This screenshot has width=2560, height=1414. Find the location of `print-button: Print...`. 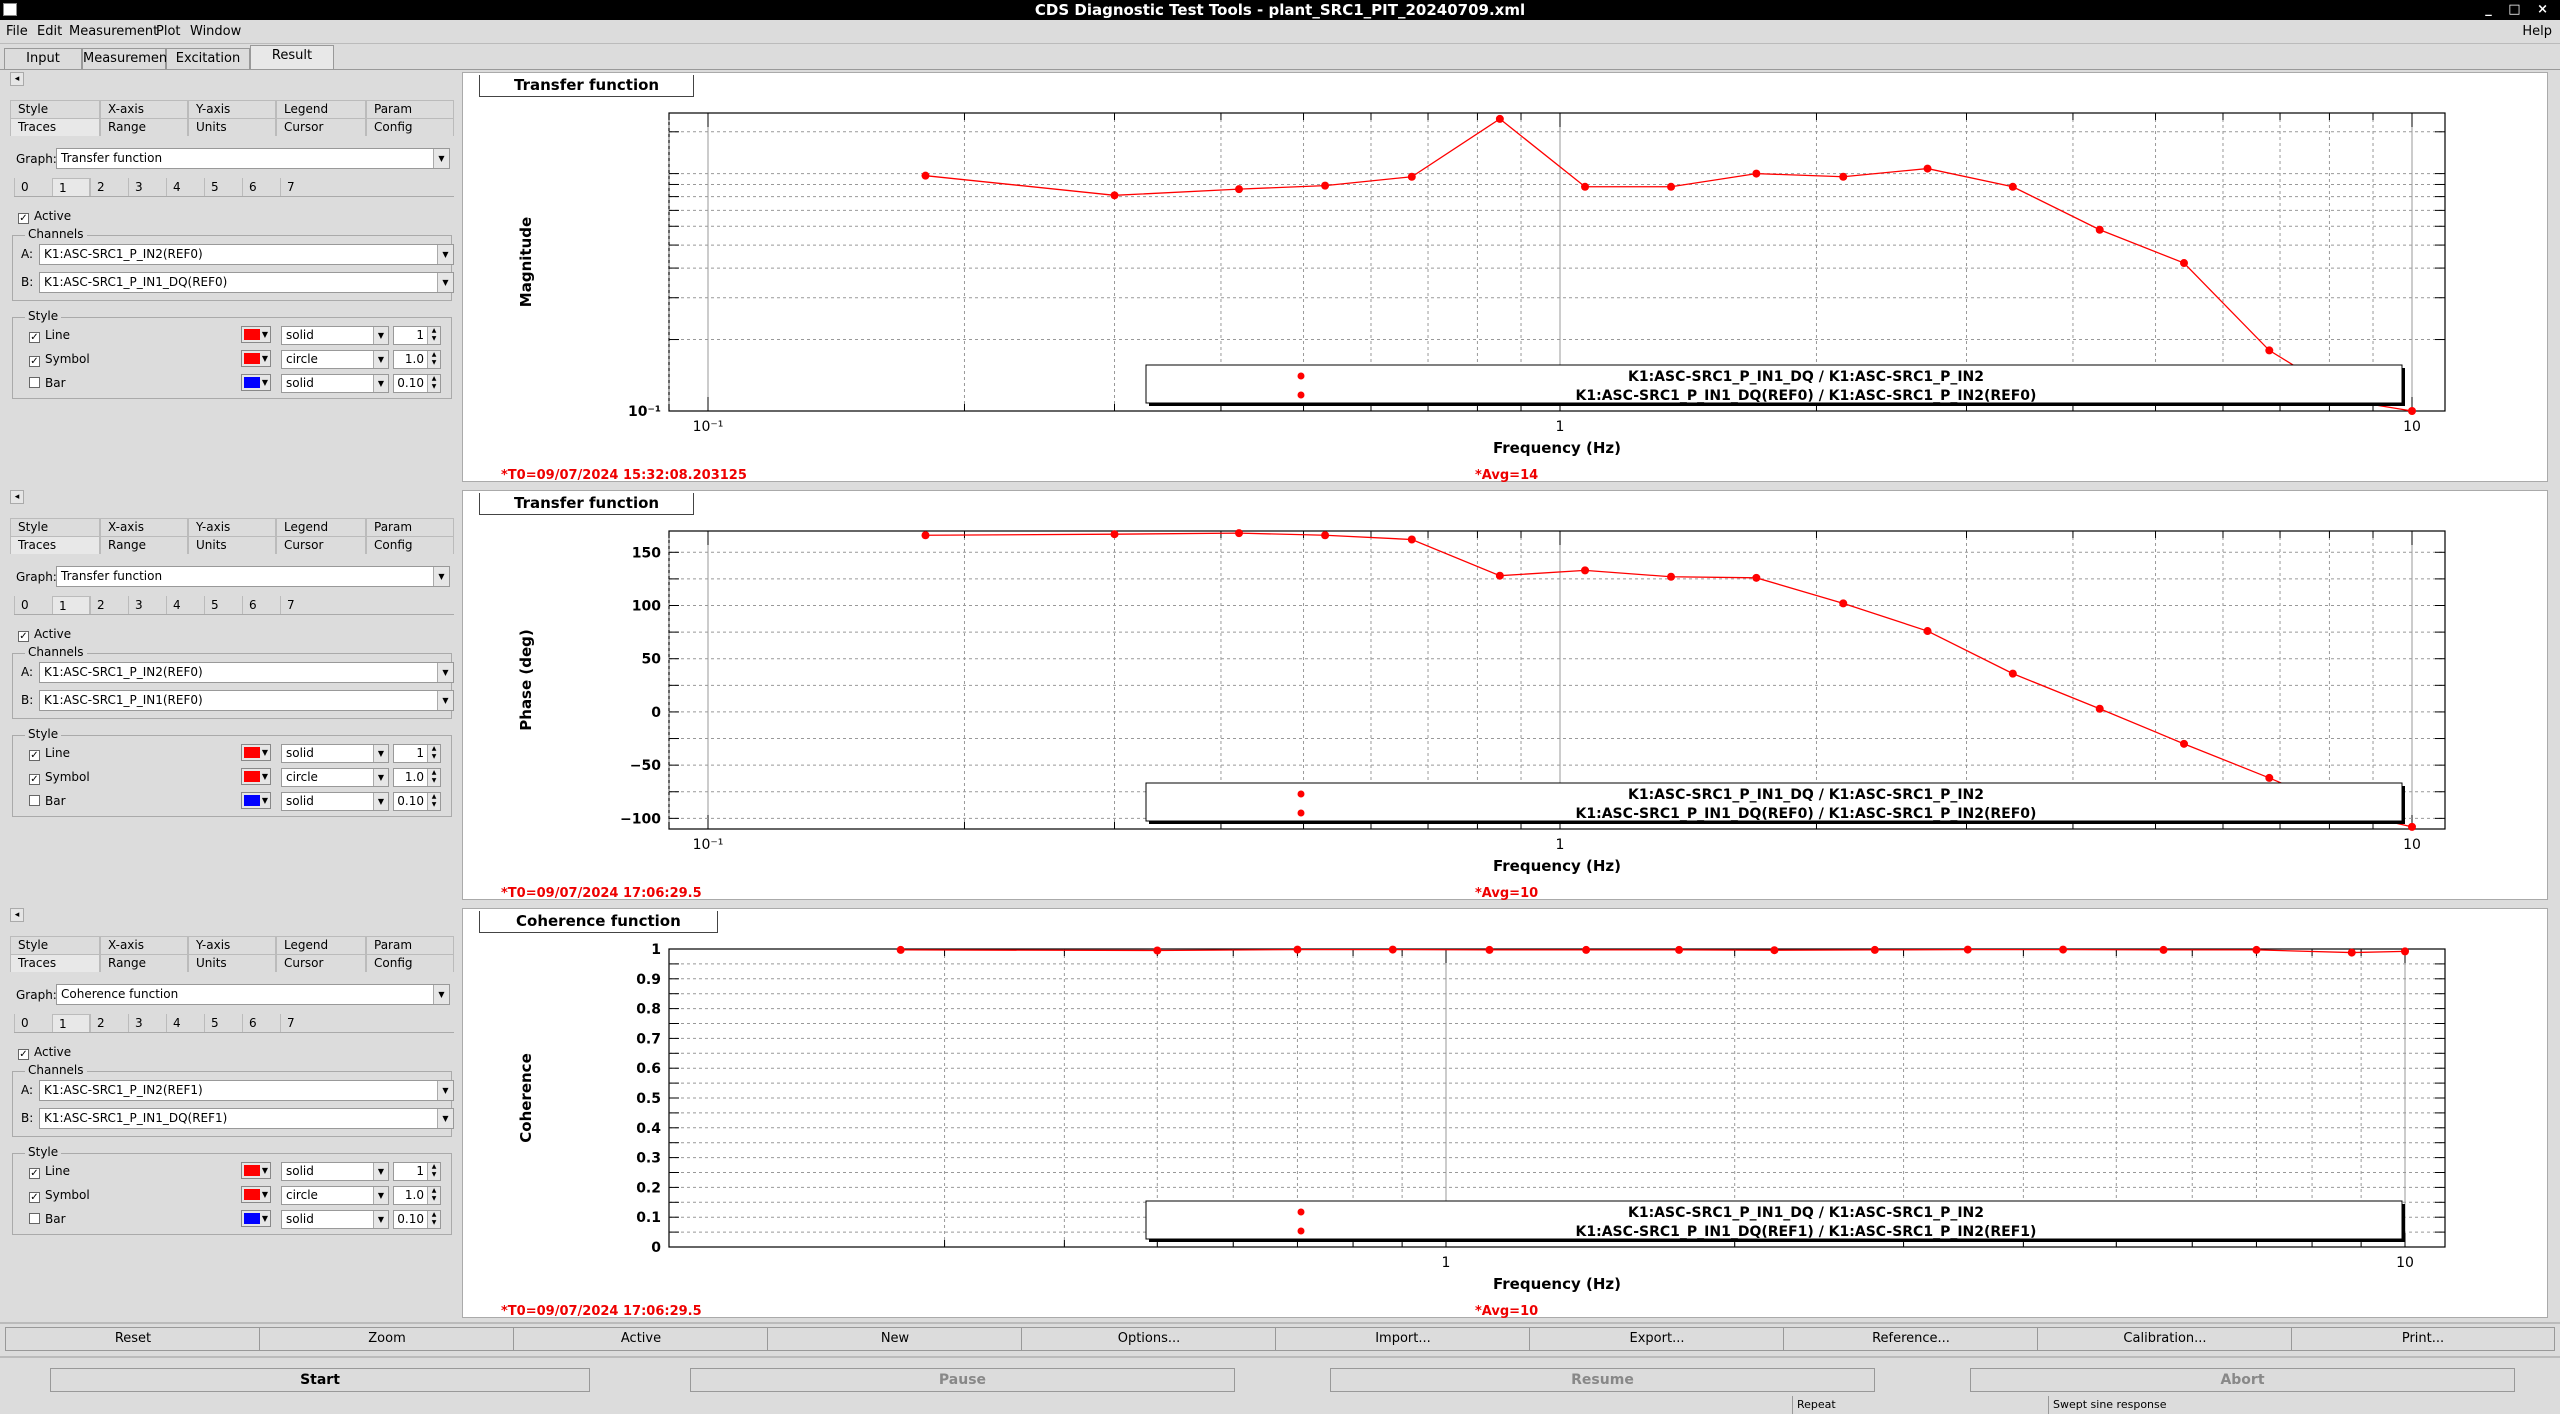

print-button: Print... is located at coordinates (2423, 1339).